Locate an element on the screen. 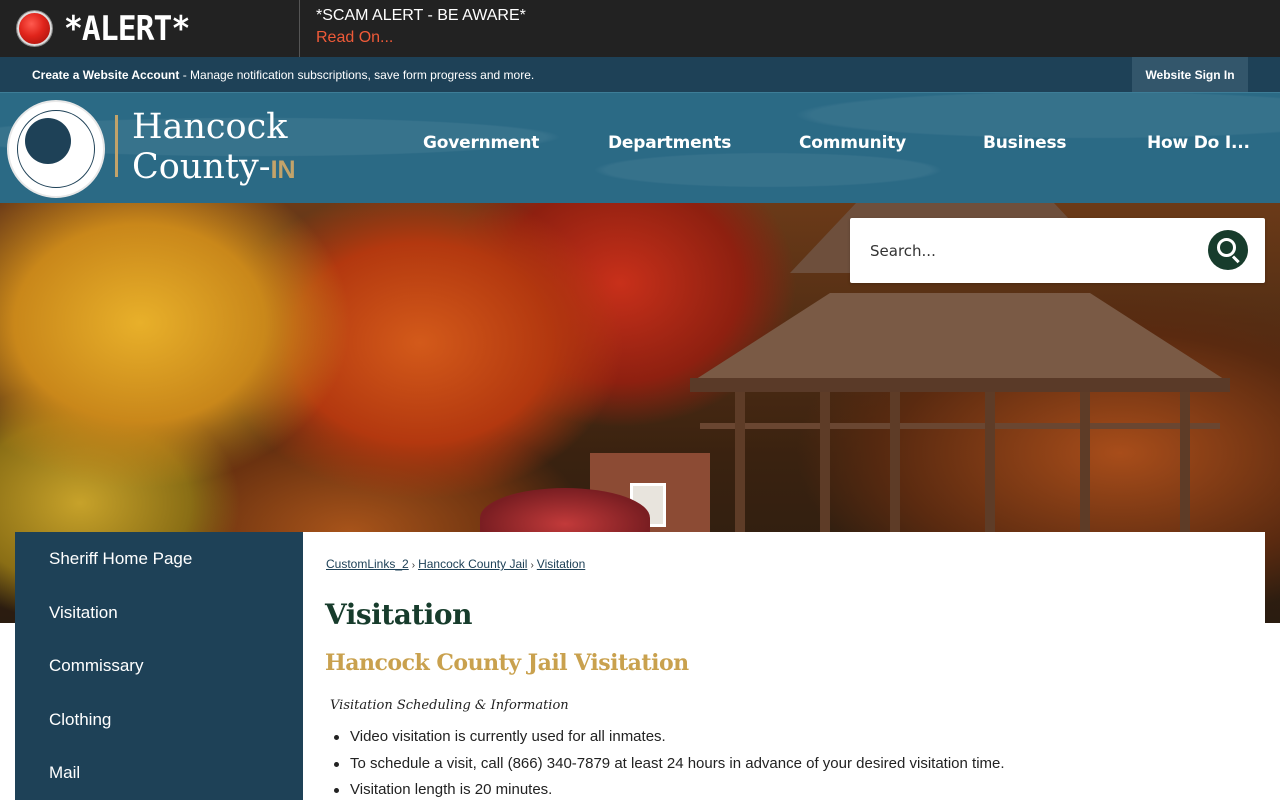 Image resolution: width=1280 pixels, height=800 pixels. nav-community: Community is located at coordinates (852, 143).